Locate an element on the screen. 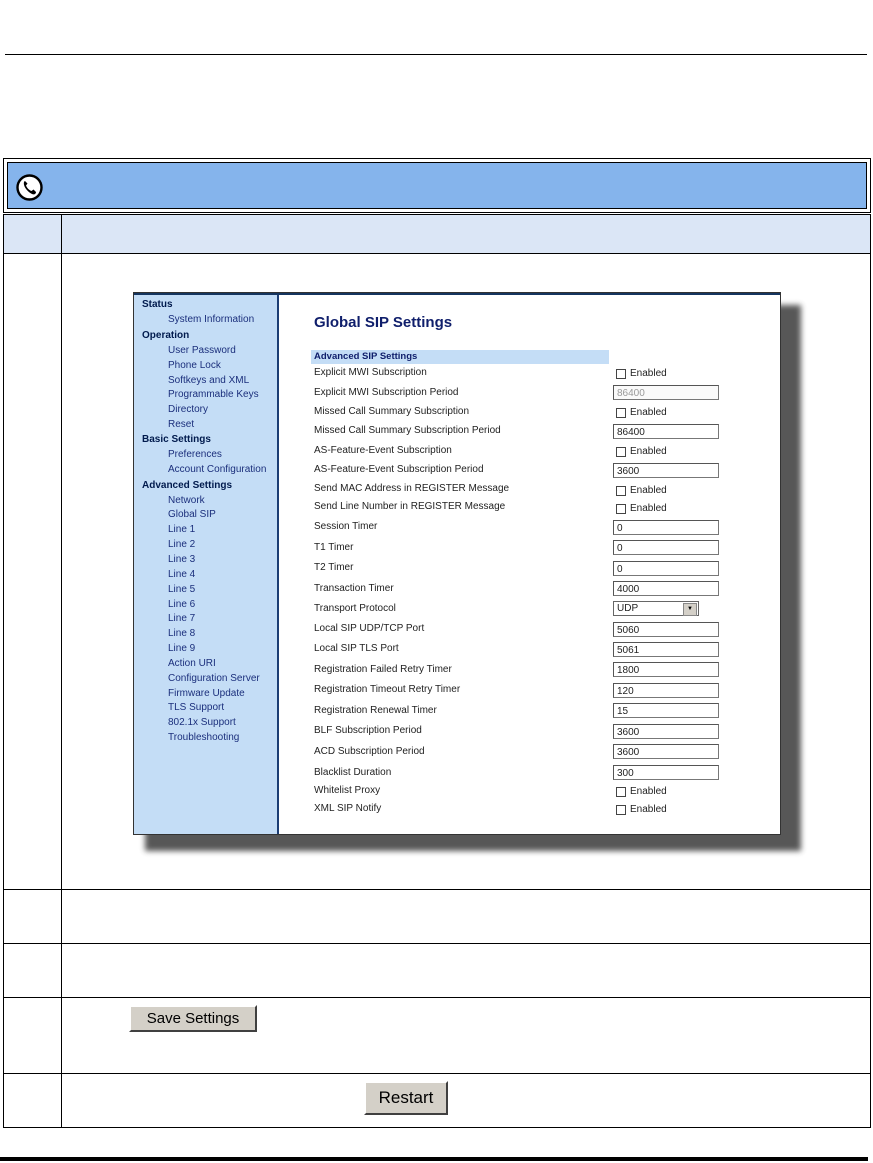 The width and height of the screenshot is (873, 1163). nav-item-line-3: Line 3 is located at coordinates (181, 559).